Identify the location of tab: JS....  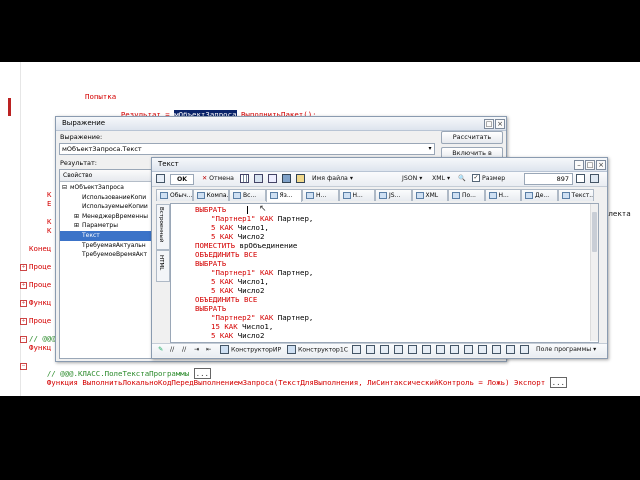
(393, 195).